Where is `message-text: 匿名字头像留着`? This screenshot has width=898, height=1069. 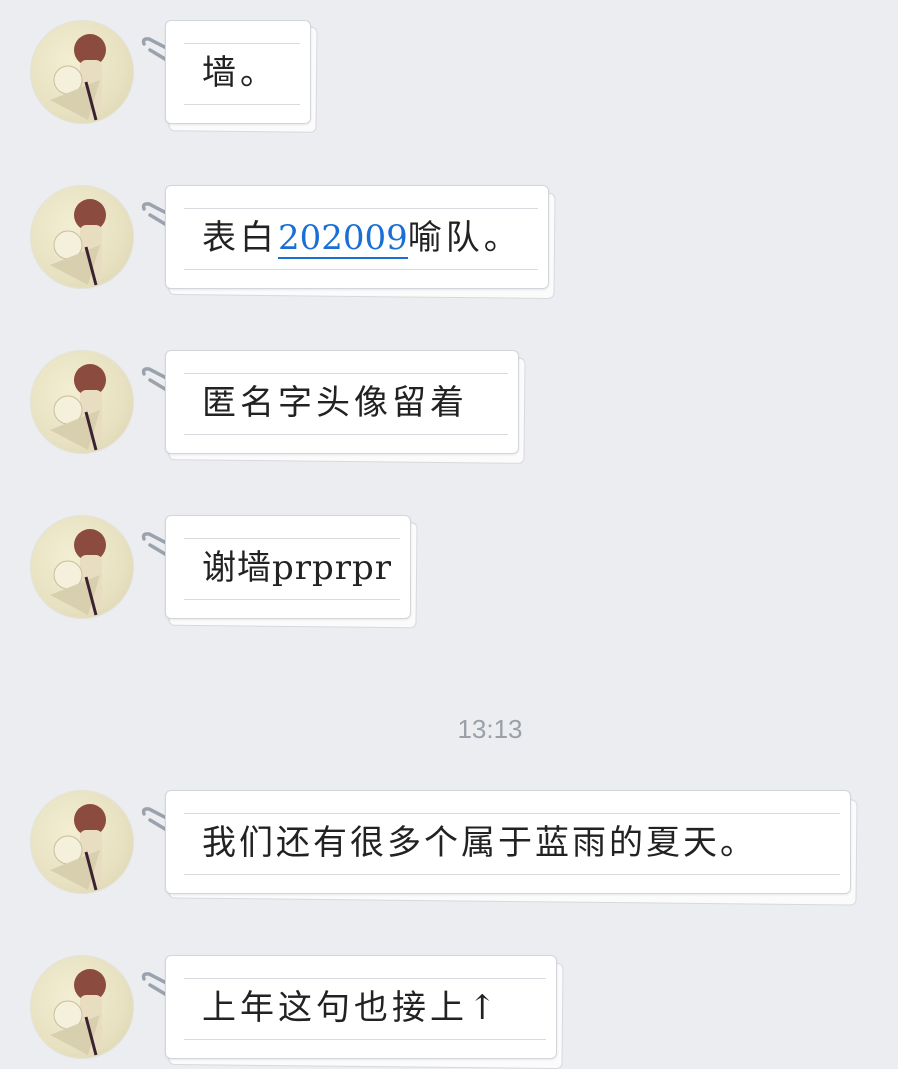
message-text: 匿名字头像留着 is located at coordinates (335, 403).